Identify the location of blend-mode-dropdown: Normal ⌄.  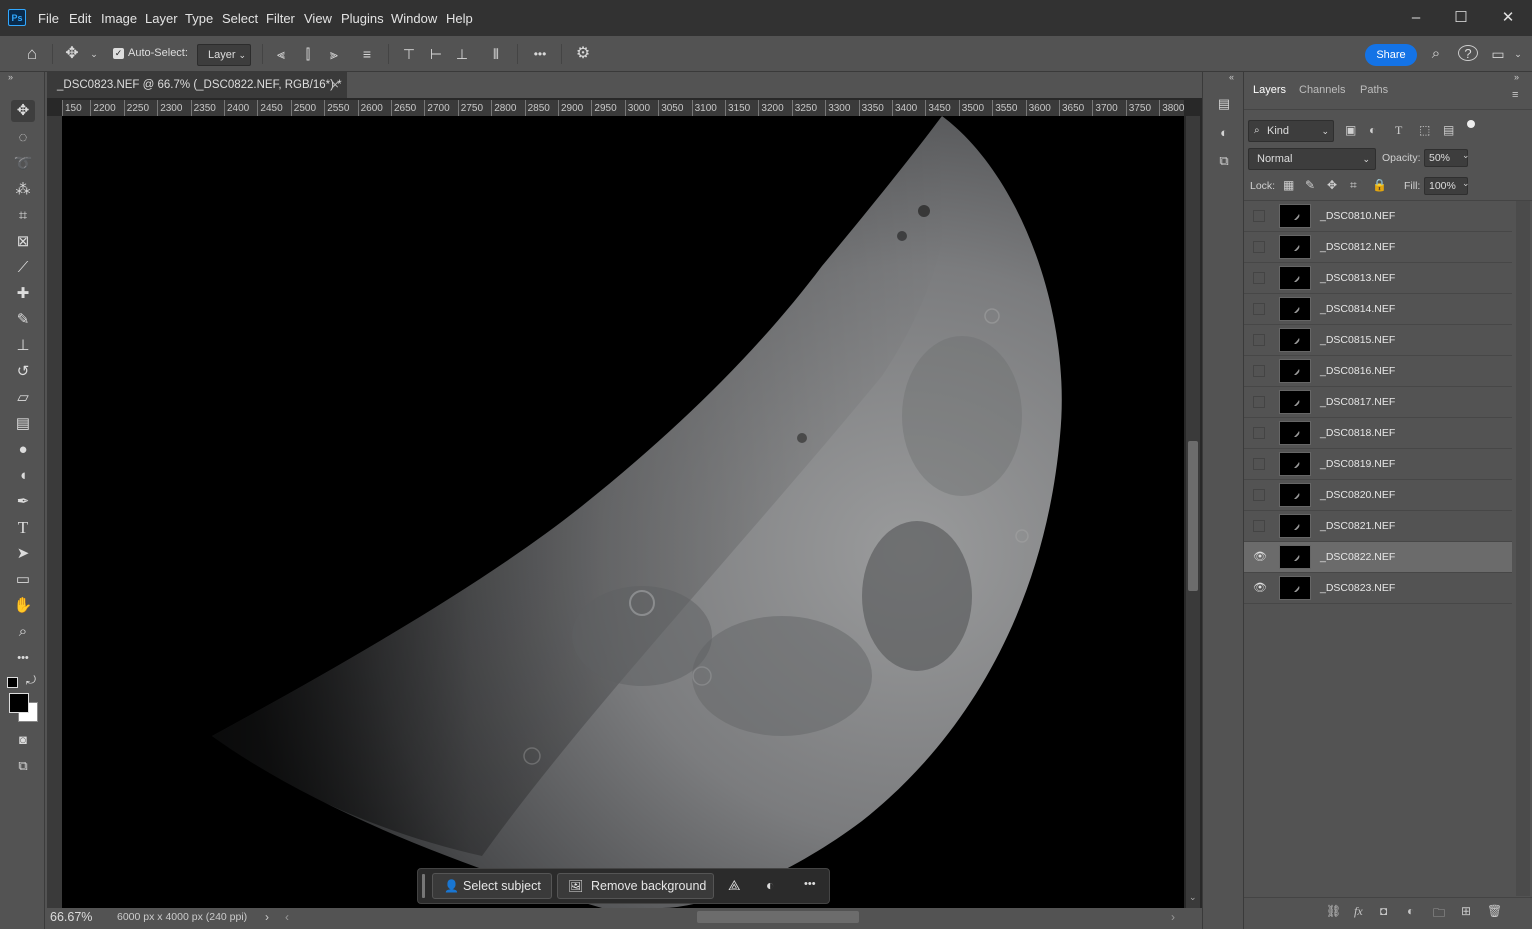
(1312, 159).